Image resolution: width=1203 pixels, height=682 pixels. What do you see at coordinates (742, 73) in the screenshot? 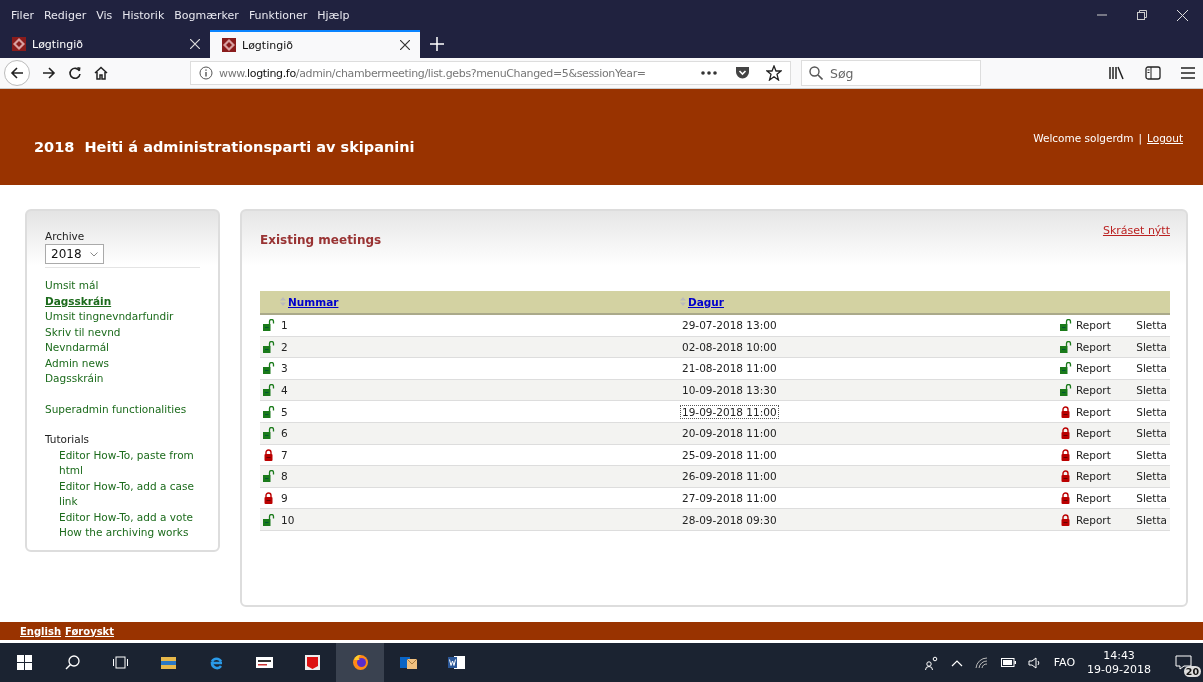
I see `pocket-icon` at bounding box center [742, 73].